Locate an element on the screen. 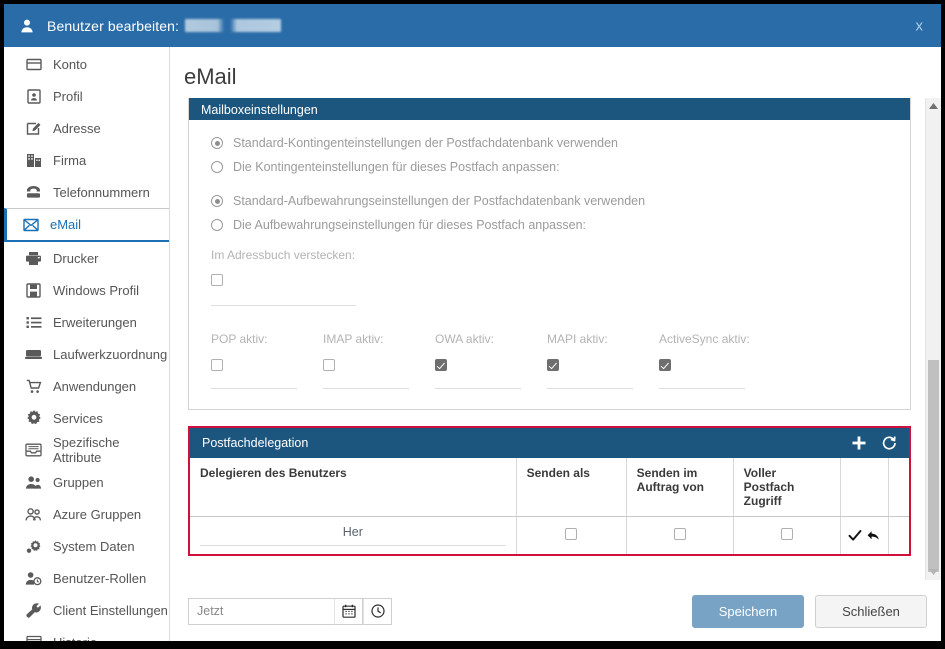 This screenshot has height=649, width=945. sidebar-item-adresse: Adresse is located at coordinates (86, 128).